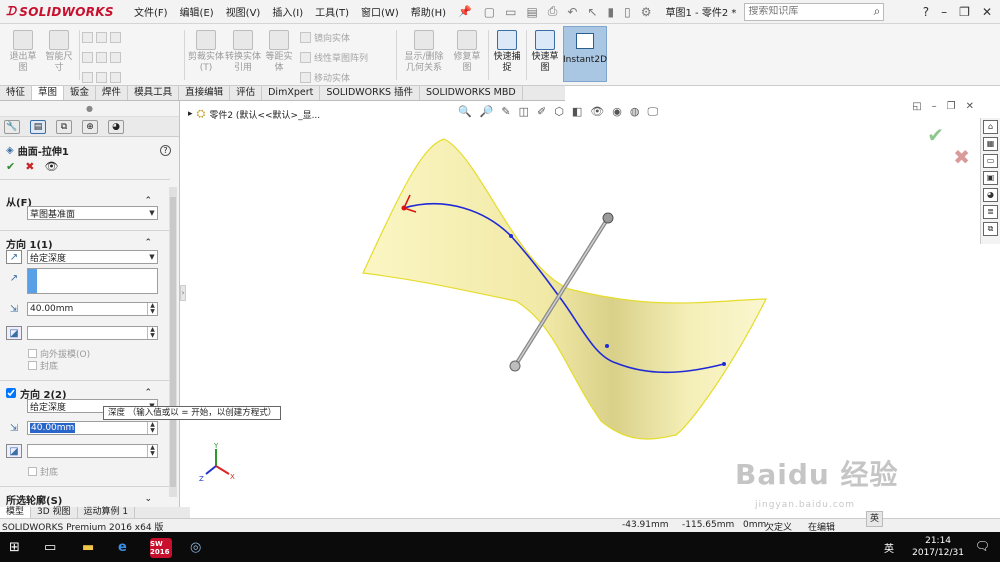 The width and height of the screenshot is (1000, 562). I want to click on home-icon: ⌂, so click(990, 127).